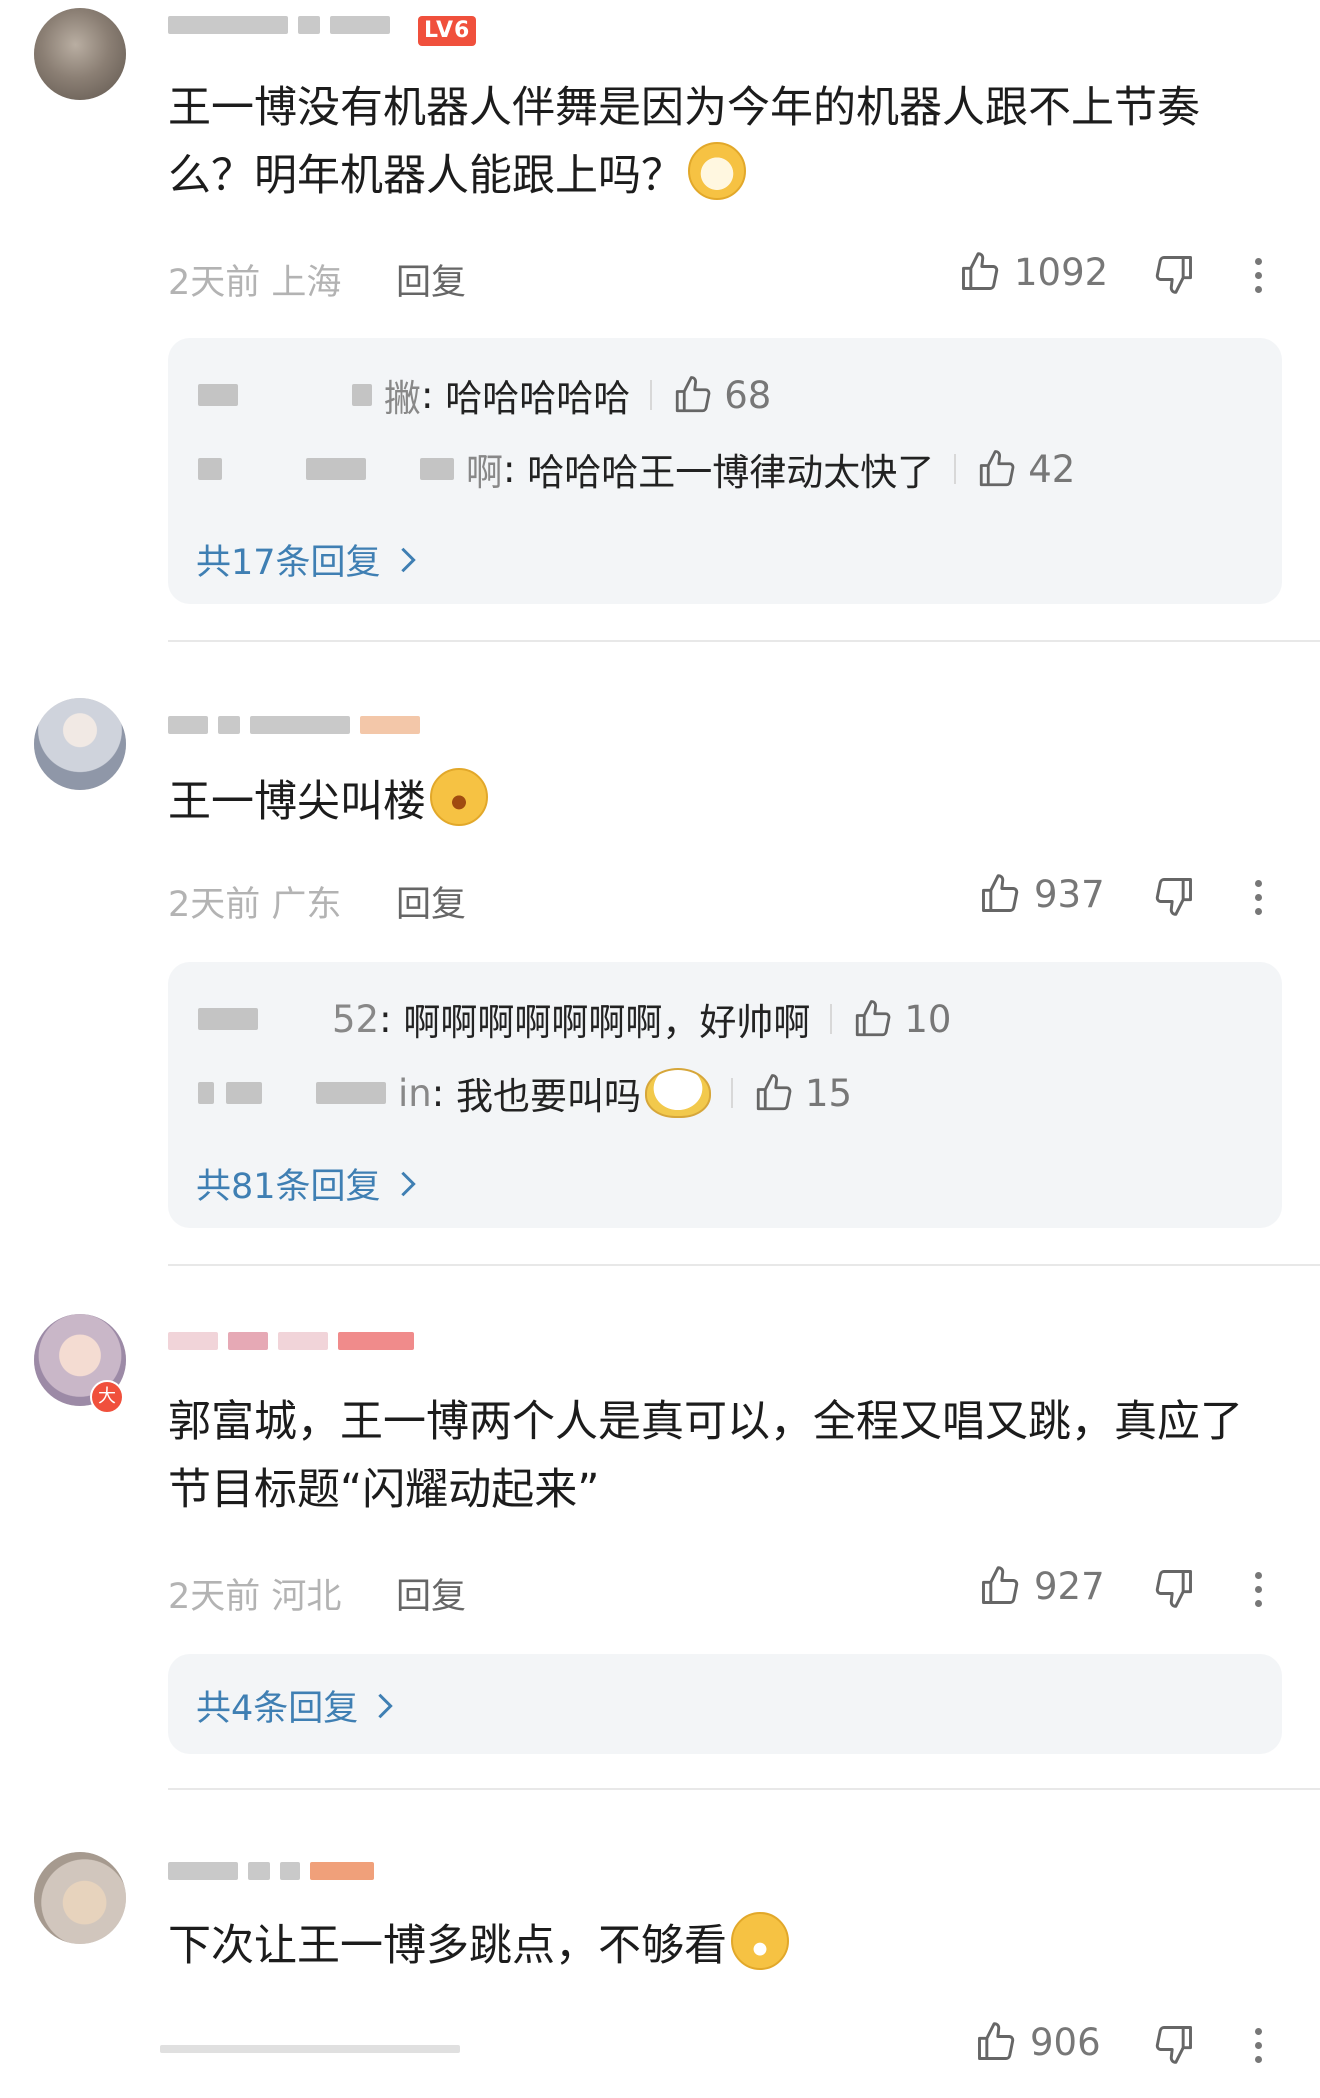  Describe the element at coordinates (484, 472) in the screenshot. I see `reply-author-suffix: 啊` at that location.